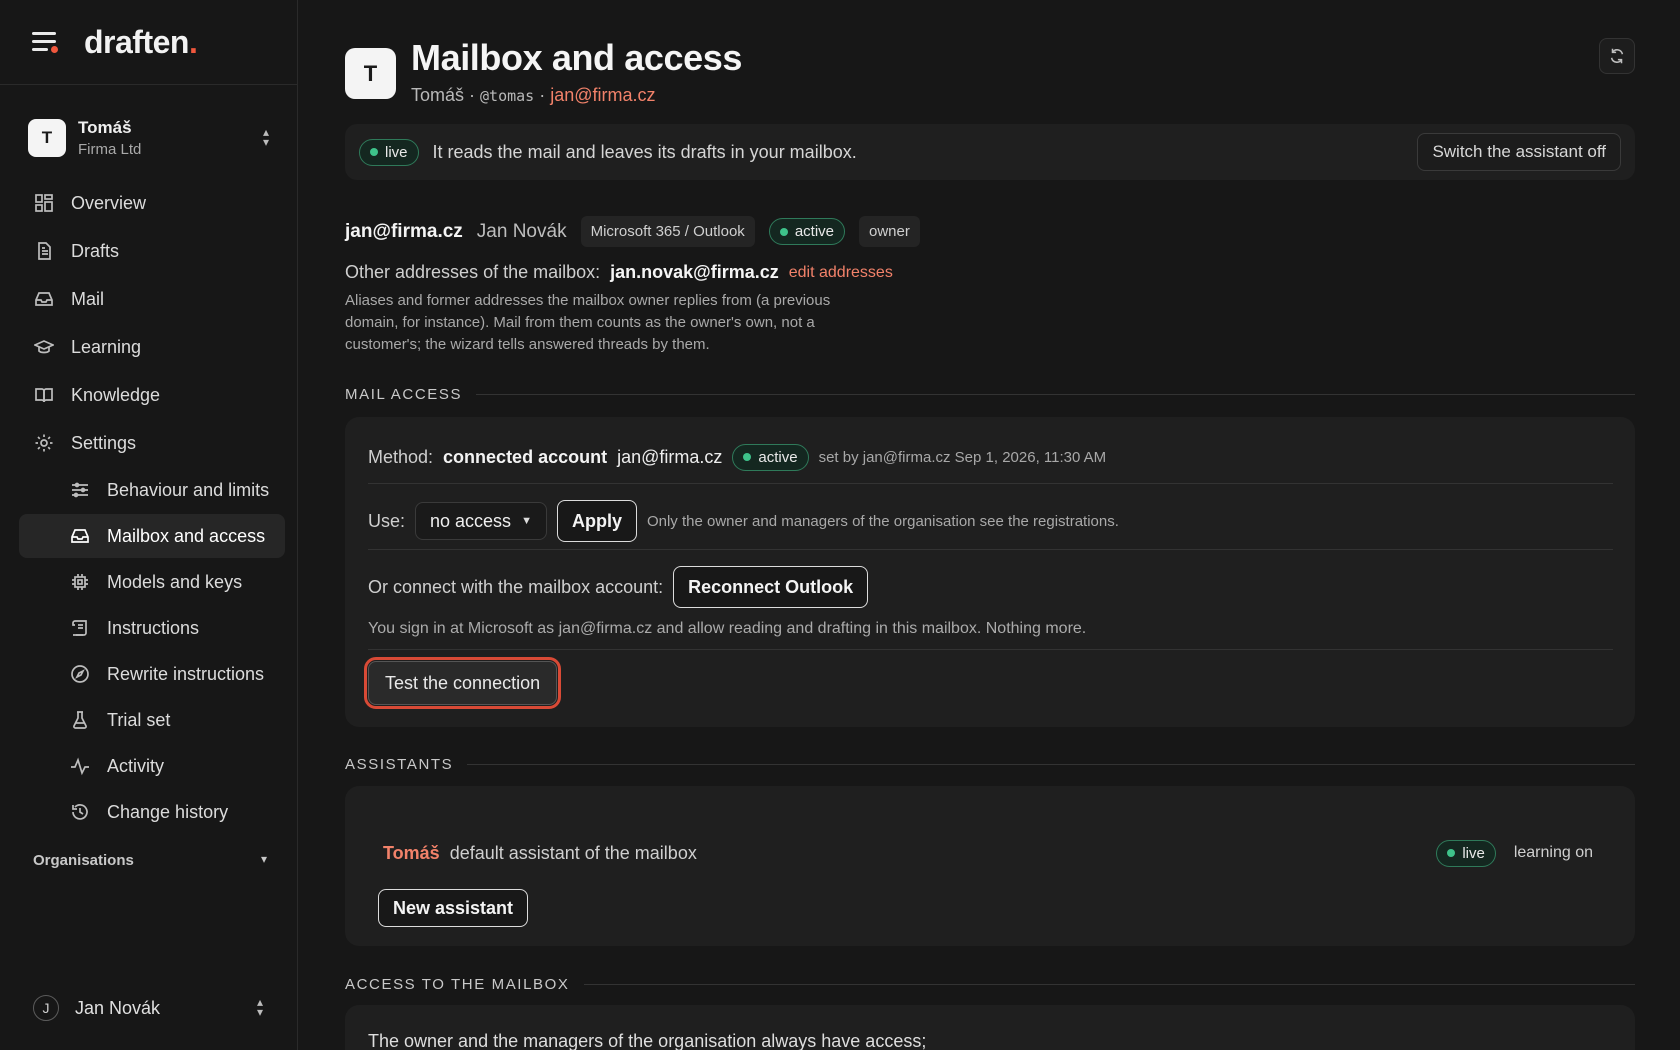 The width and height of the screenshot is (1680, 1050). Describe the element at coordinates (841, 273) in the screenshot. I see `edit-addresses-link: edit addresses` at that location.